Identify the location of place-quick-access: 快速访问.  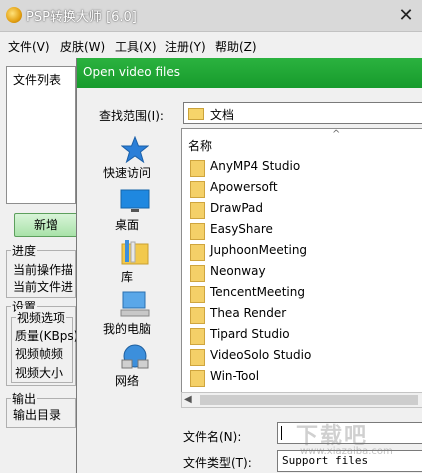
(127, 157).